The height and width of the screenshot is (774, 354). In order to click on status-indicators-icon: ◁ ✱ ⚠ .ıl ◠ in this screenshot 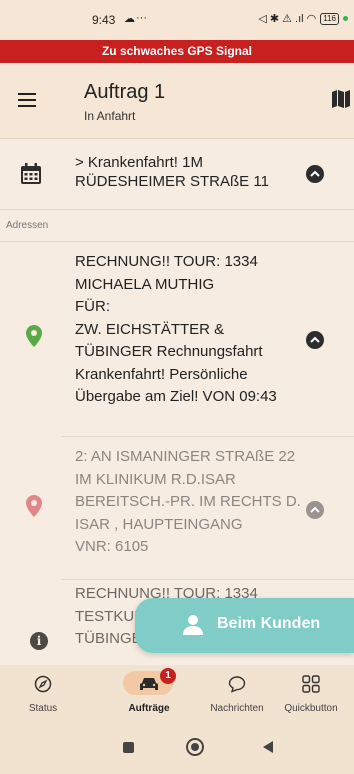, I will do `click(287, 19)`.